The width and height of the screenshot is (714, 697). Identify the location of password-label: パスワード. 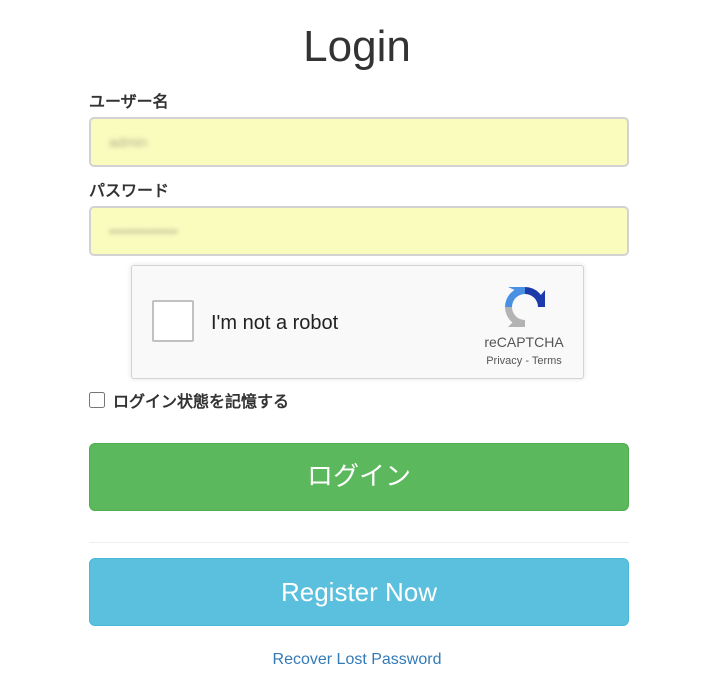
(129, 190).